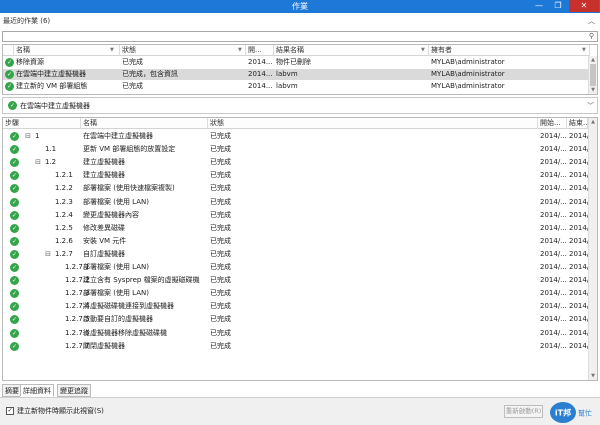 The image size is (600, 425). I want to click on jobs-header-icon-col, so click(8, 50).